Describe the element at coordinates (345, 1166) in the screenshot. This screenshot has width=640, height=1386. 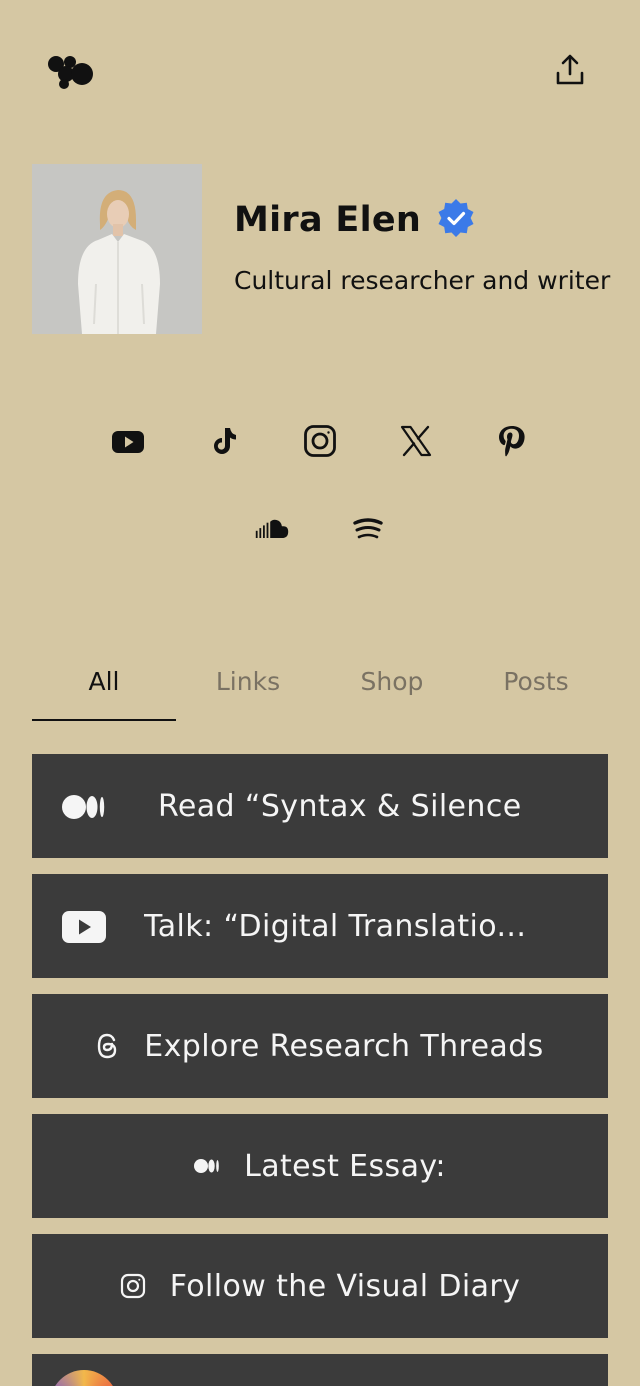
I see `link-label: Latest Essay:` at that location.